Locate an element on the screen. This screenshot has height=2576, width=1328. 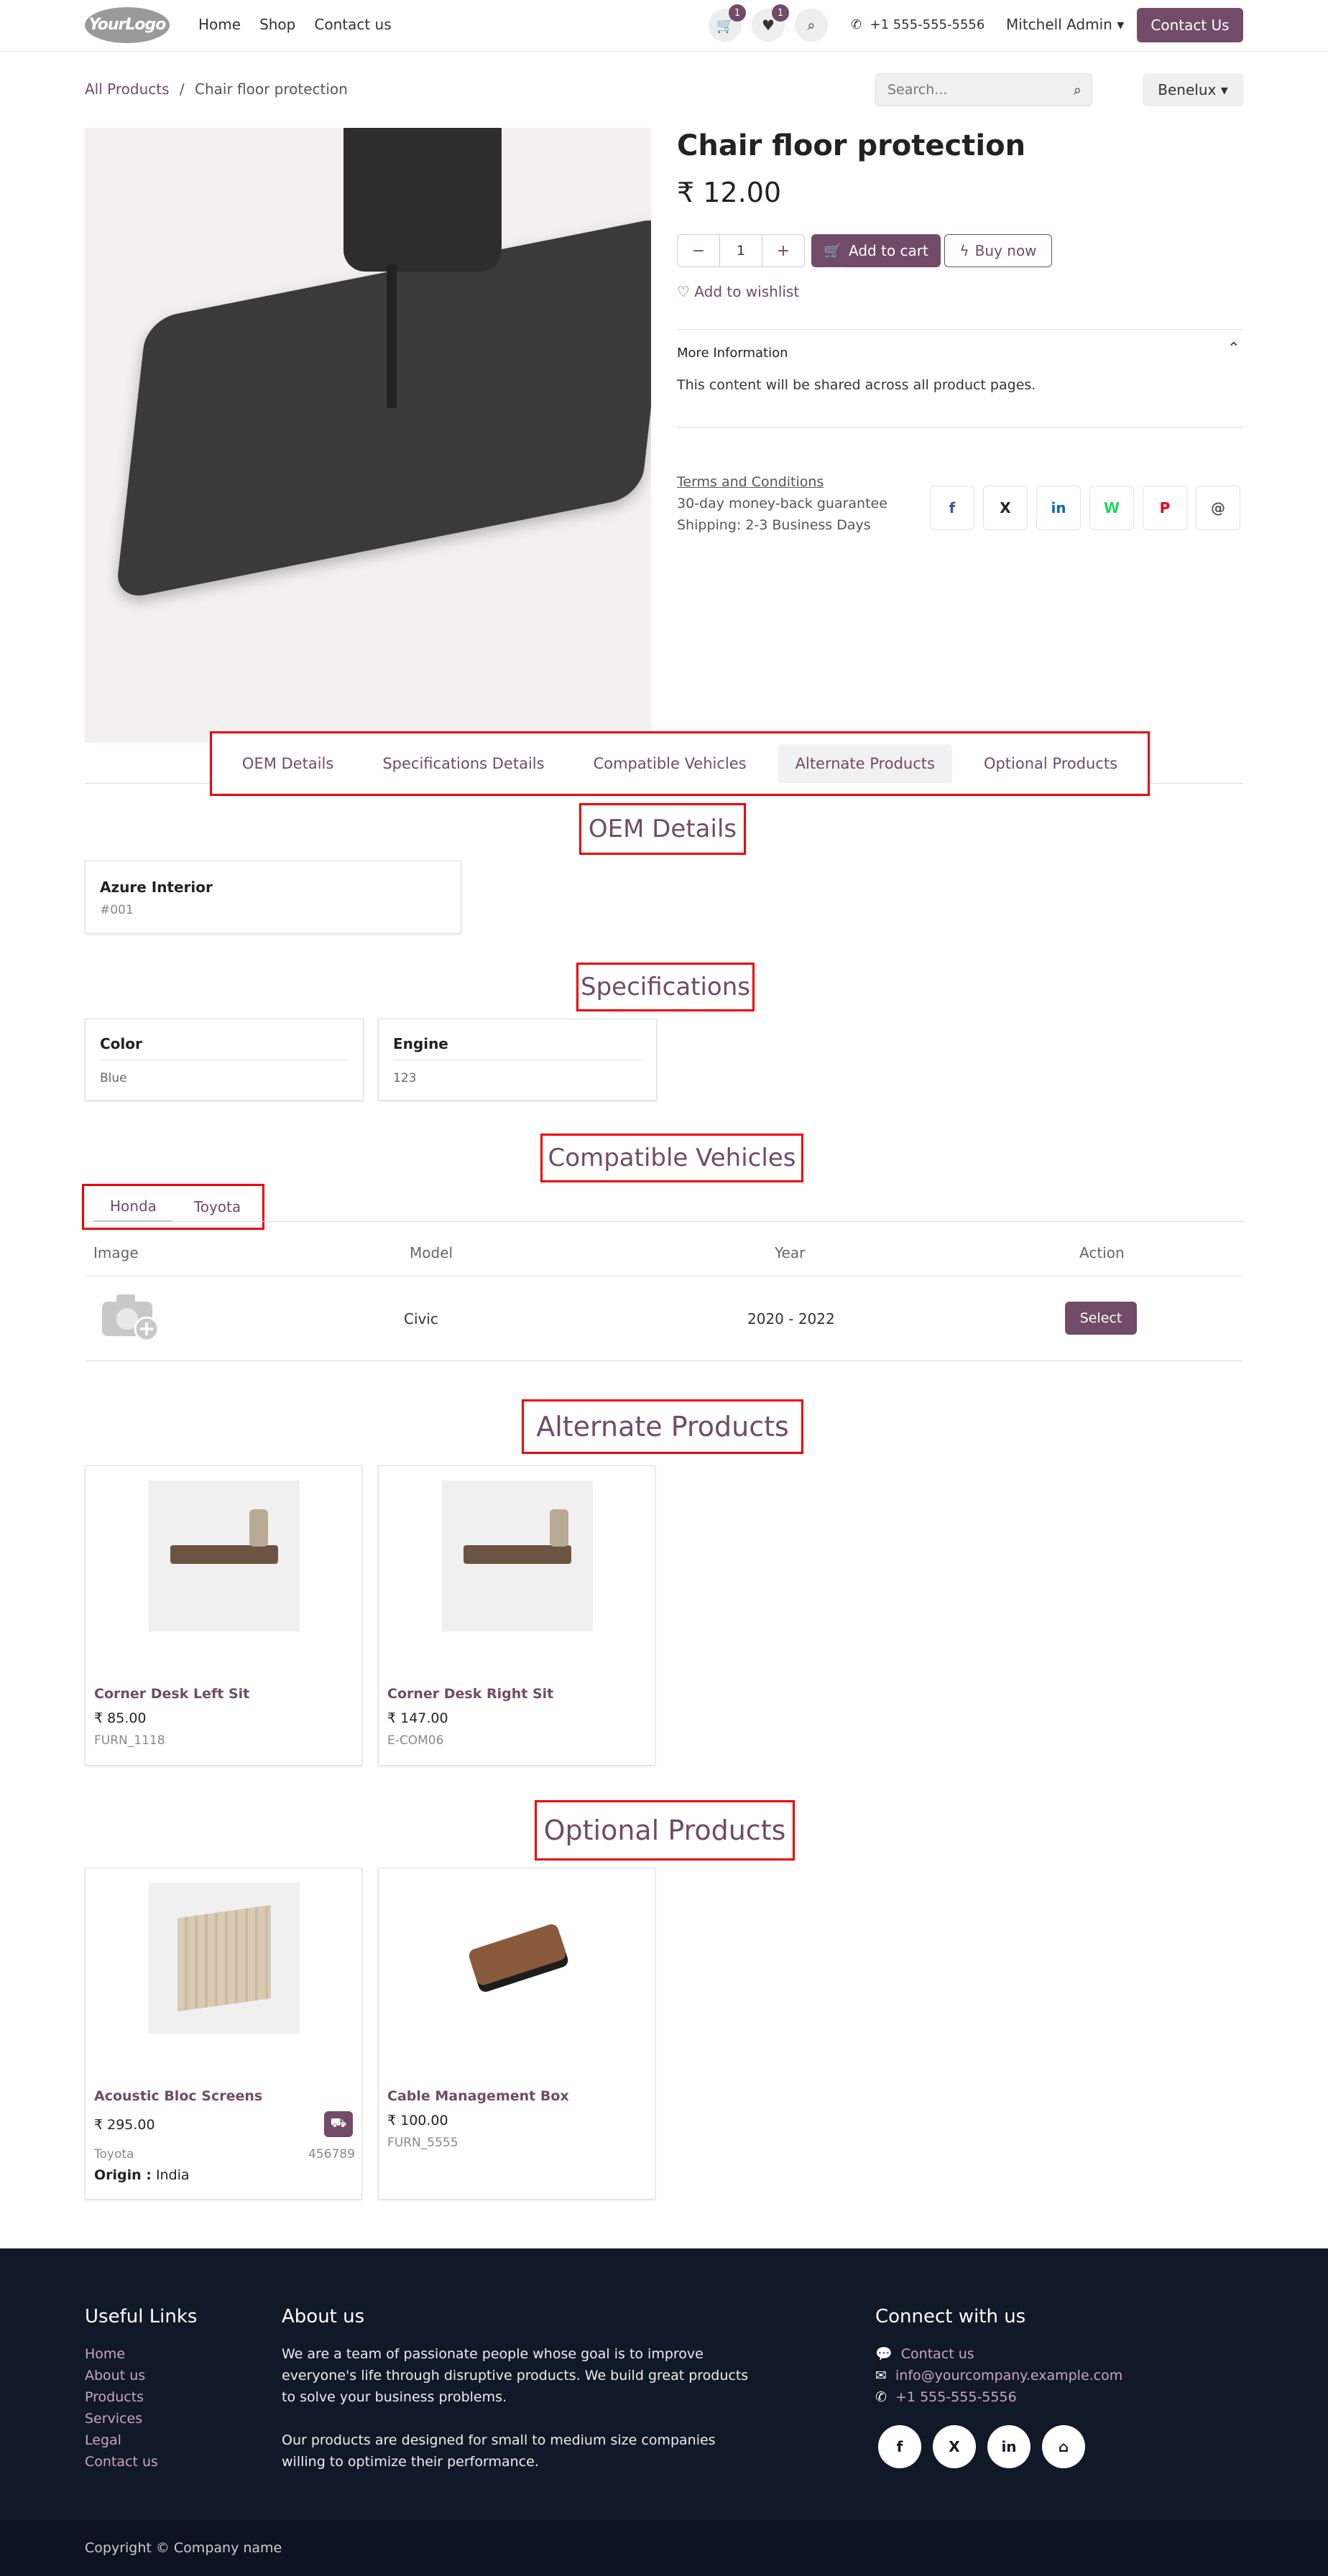
footer-email: ✉ info@yourcompany.example.com is located at coordinates (998, 2375).